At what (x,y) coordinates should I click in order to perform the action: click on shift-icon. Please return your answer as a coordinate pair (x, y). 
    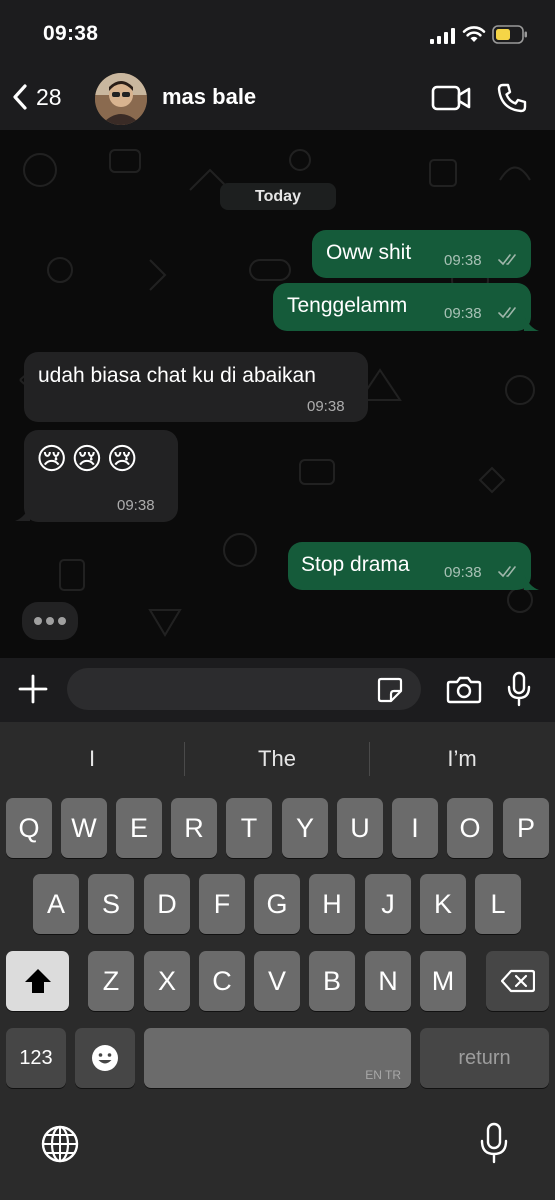
    Looking at the image, I should click on (37, 981).